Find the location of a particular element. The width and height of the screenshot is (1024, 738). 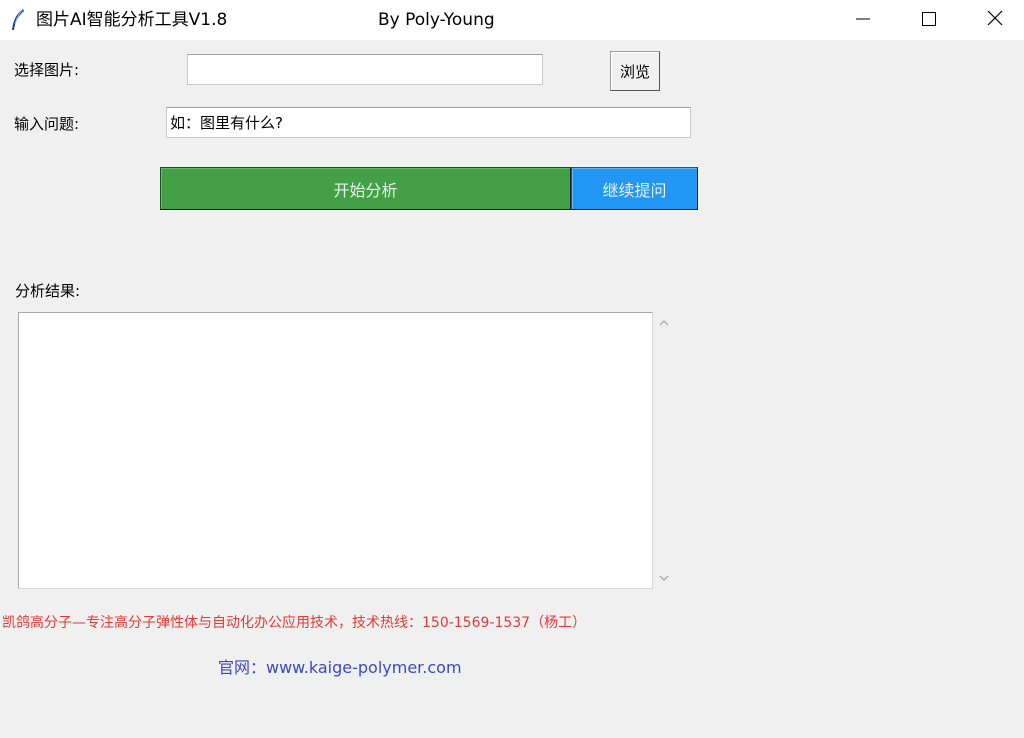

close-button is located at coordinates (993, 20).